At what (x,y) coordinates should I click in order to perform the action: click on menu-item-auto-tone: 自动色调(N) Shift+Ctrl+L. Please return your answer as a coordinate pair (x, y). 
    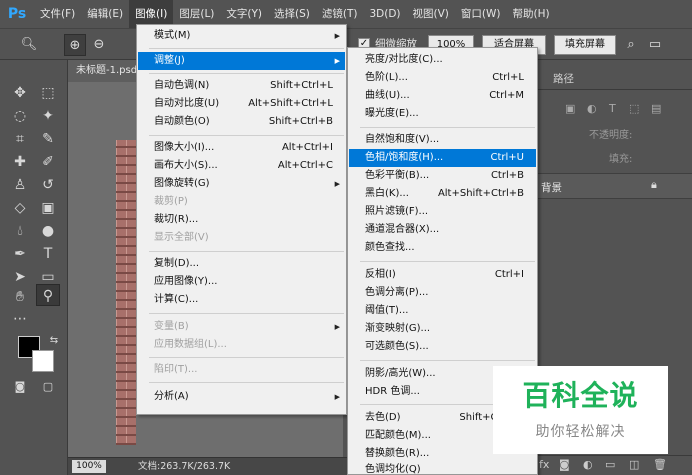
    Looking at the image, I should click on (241, 86).